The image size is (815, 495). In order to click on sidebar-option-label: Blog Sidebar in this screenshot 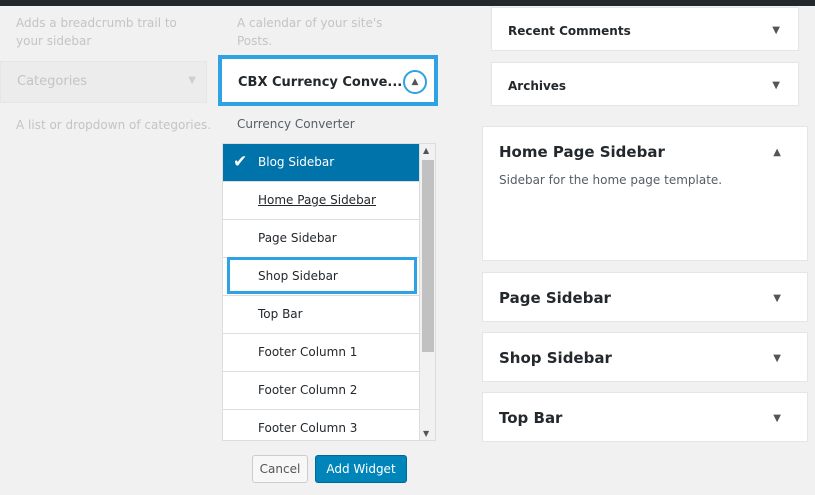, I will do `click(296, 162)`.